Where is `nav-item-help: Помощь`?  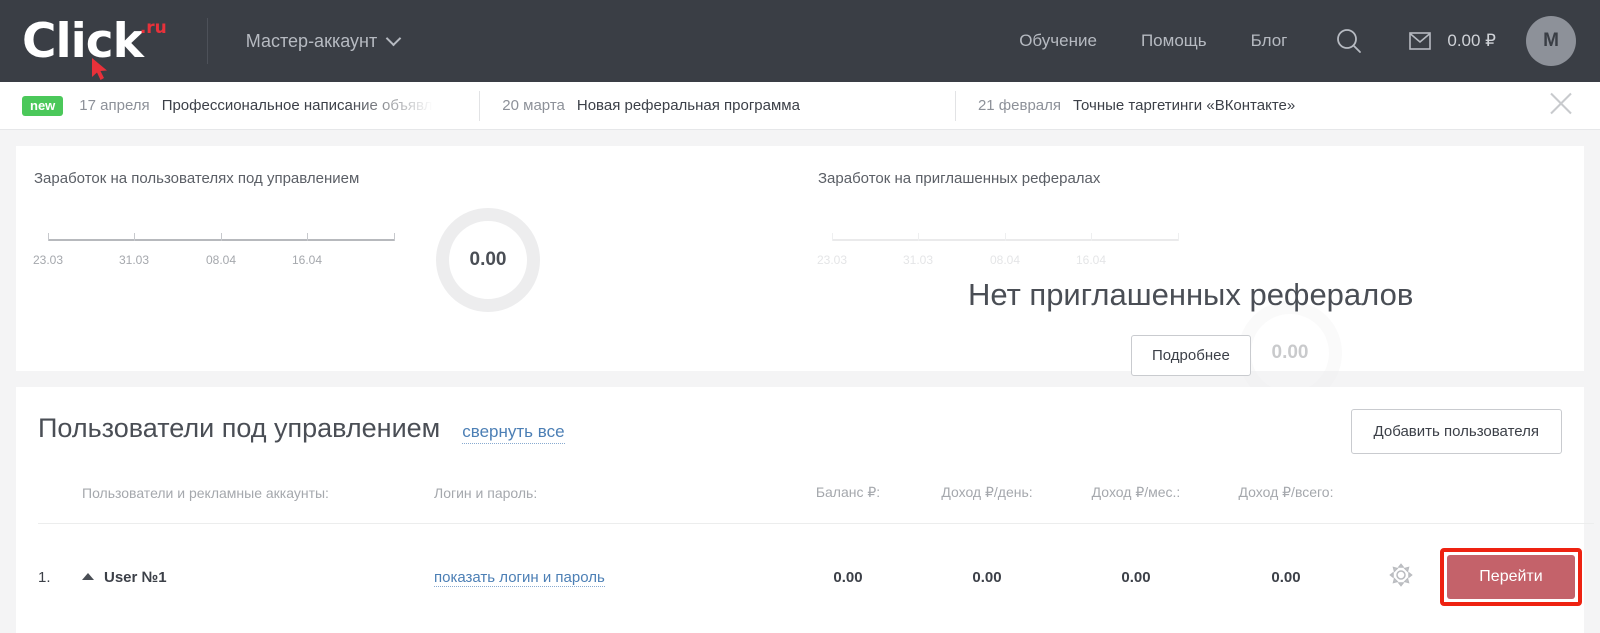
nav-item-help: Помощь is located at coordinates (1174, 41).